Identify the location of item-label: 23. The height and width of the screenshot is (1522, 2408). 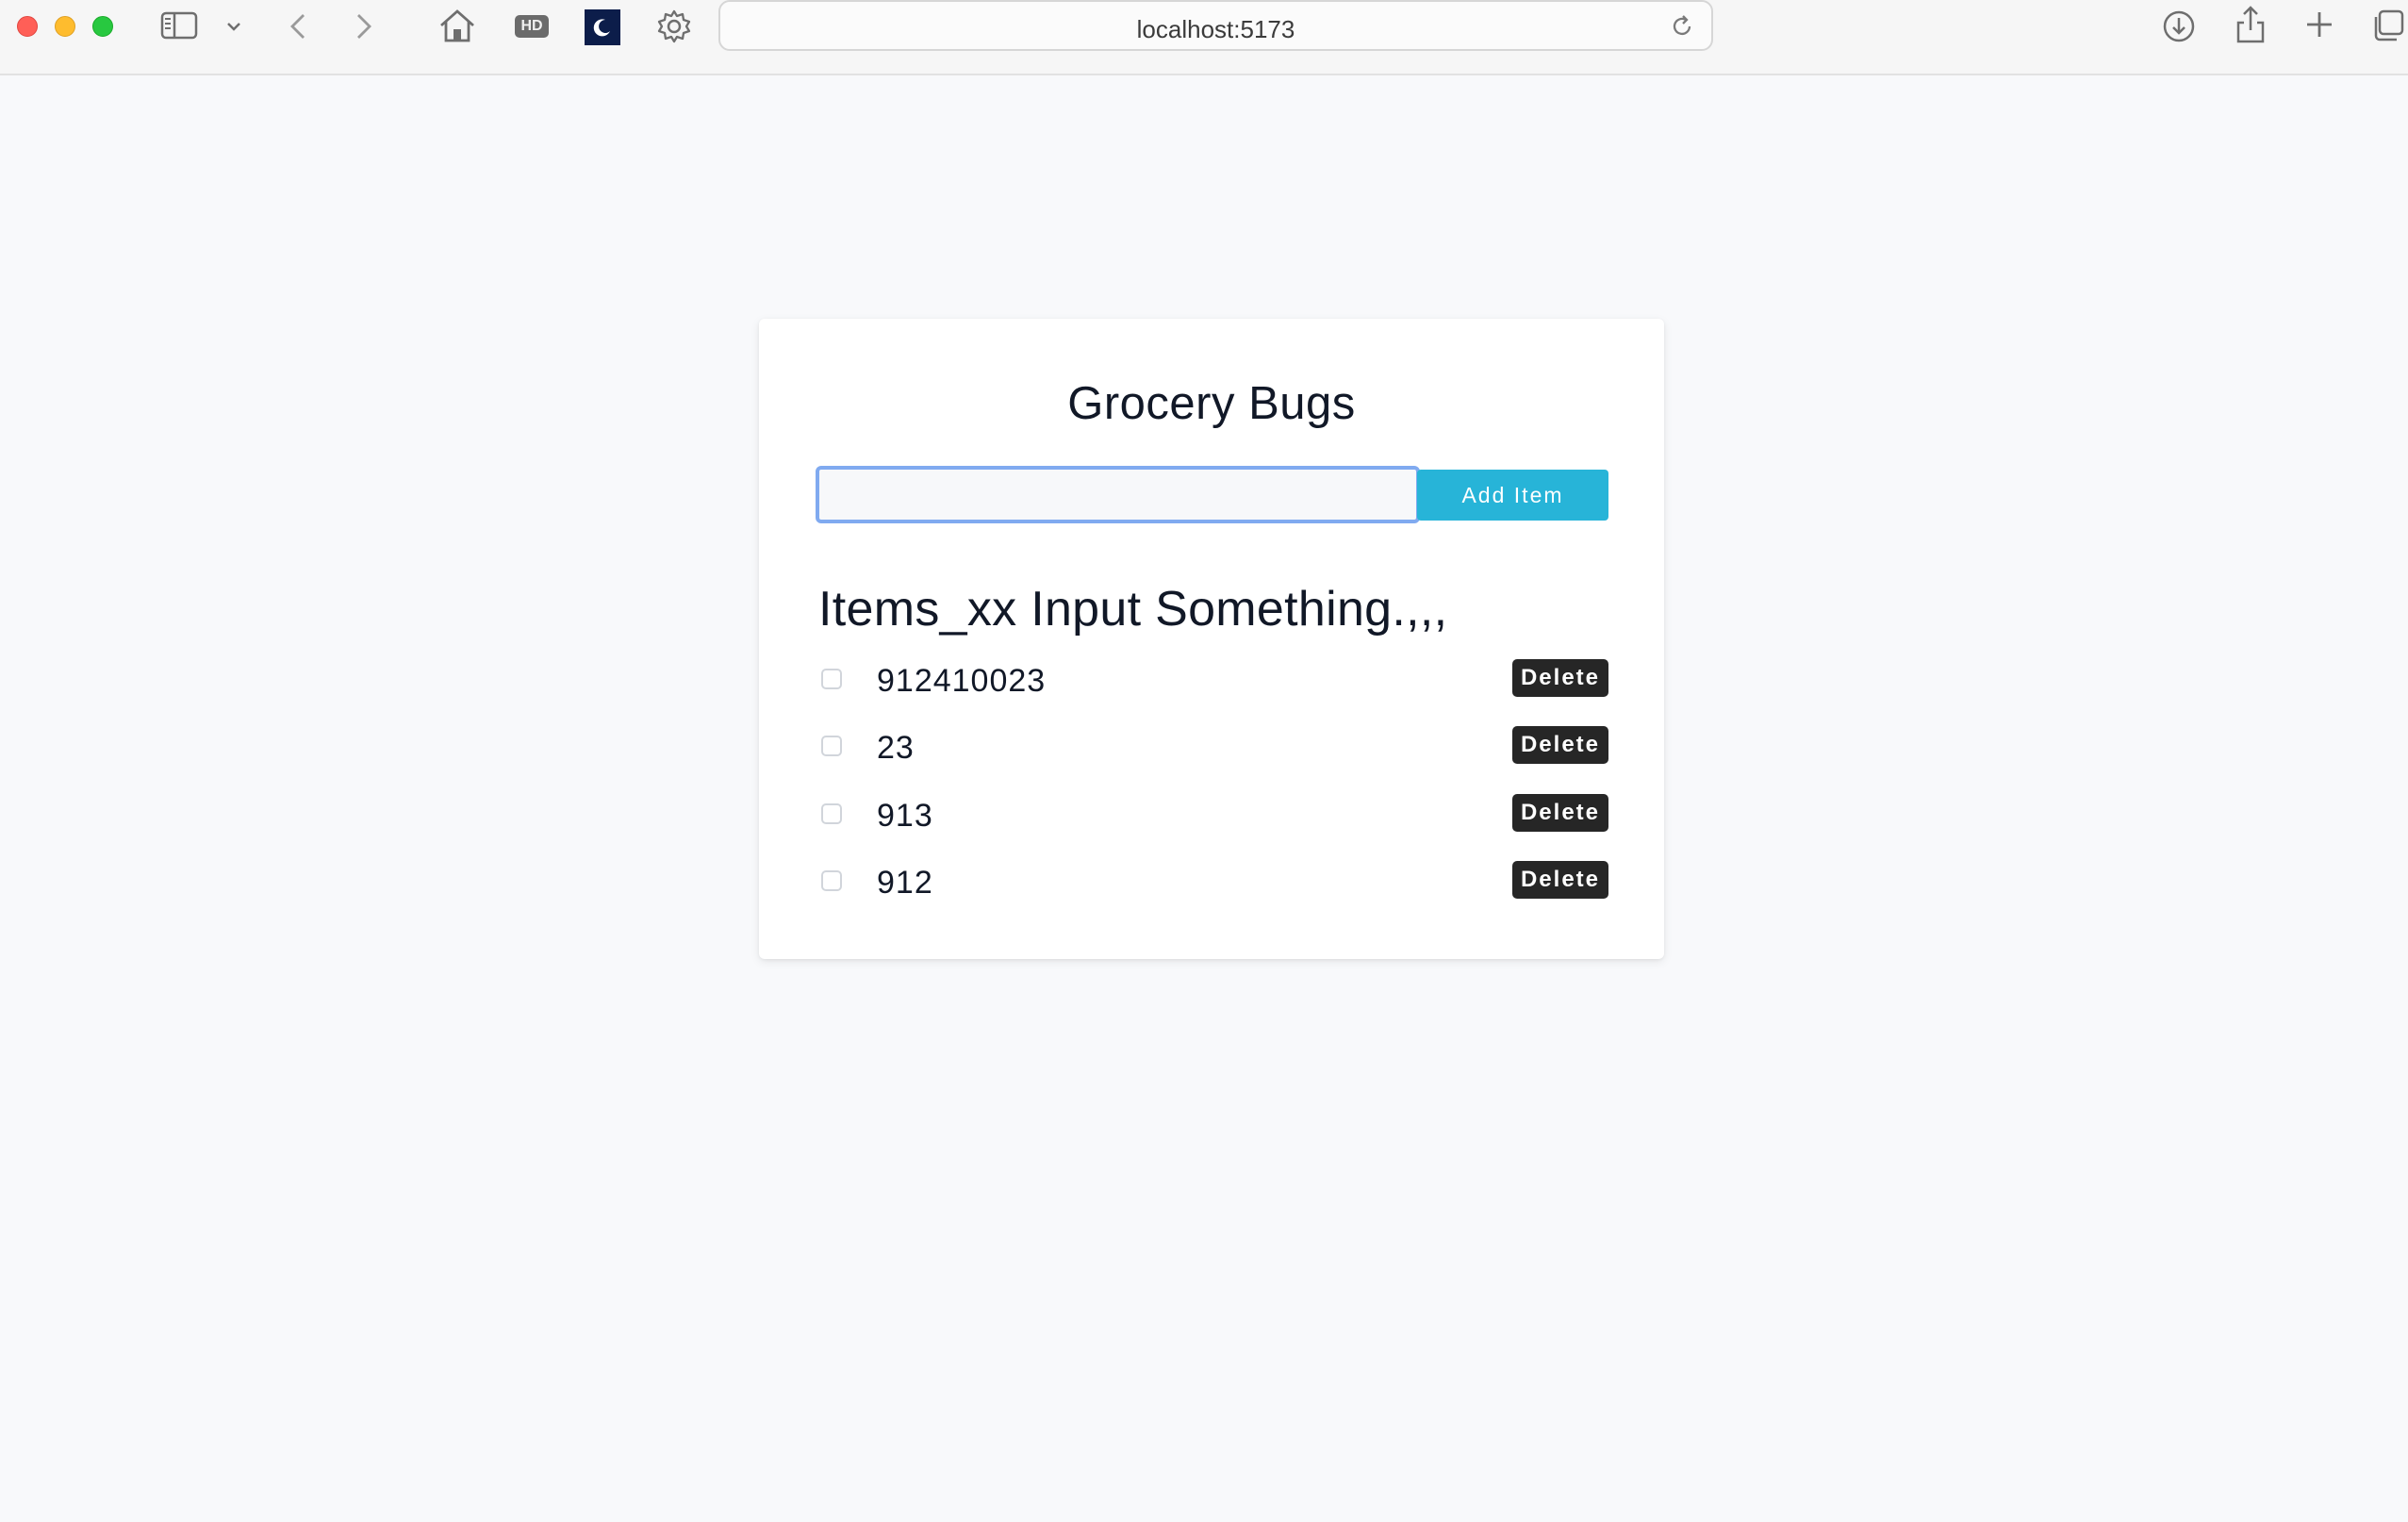
(896, 748).